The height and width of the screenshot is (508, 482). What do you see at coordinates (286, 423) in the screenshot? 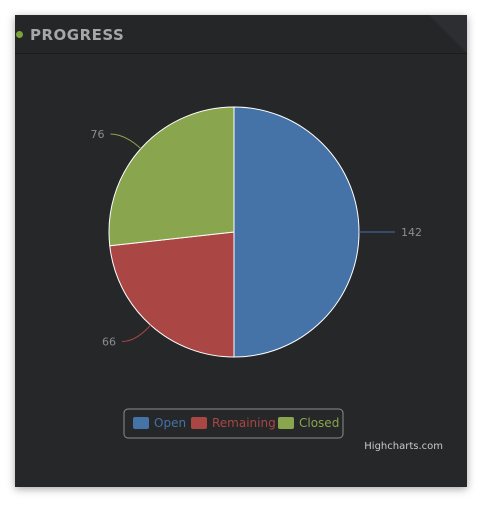
I see `legend-swatch-closed` at bounding box center [286, 423].